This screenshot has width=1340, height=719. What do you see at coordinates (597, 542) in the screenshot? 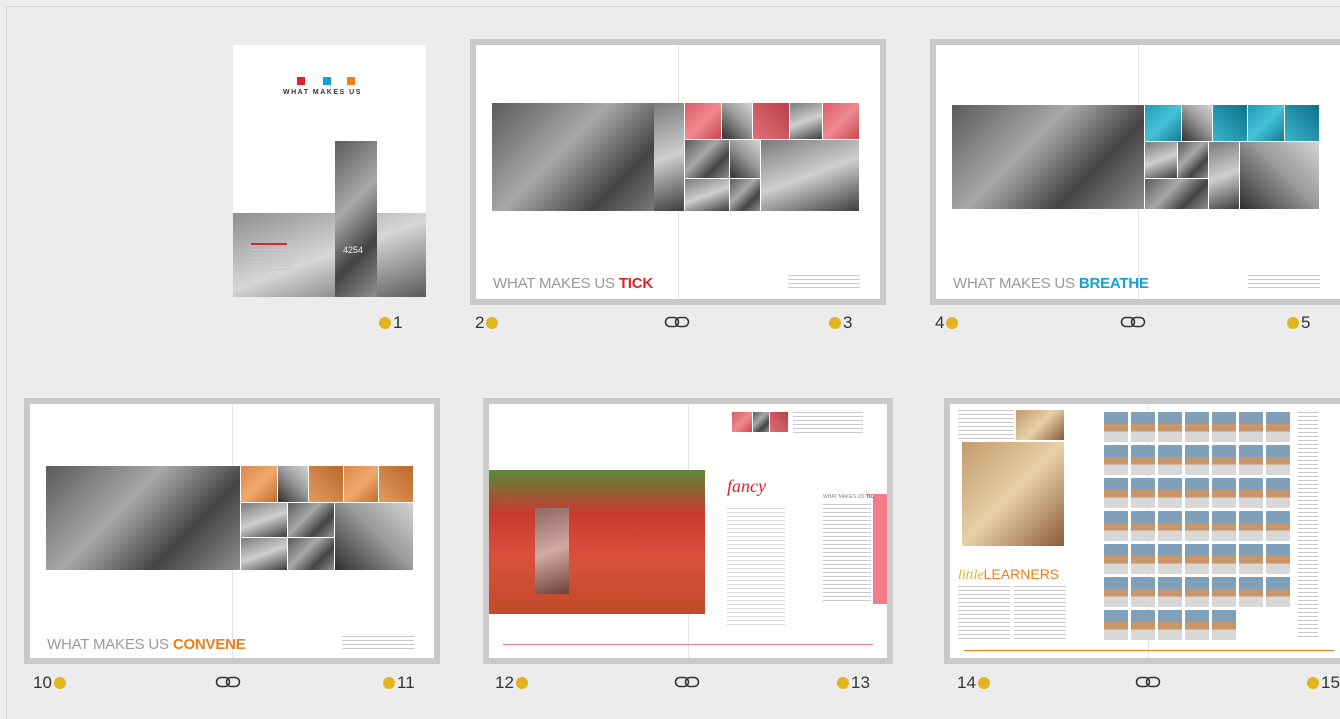
I see `hero-photo-soccer` at bounding box center [597, 542].